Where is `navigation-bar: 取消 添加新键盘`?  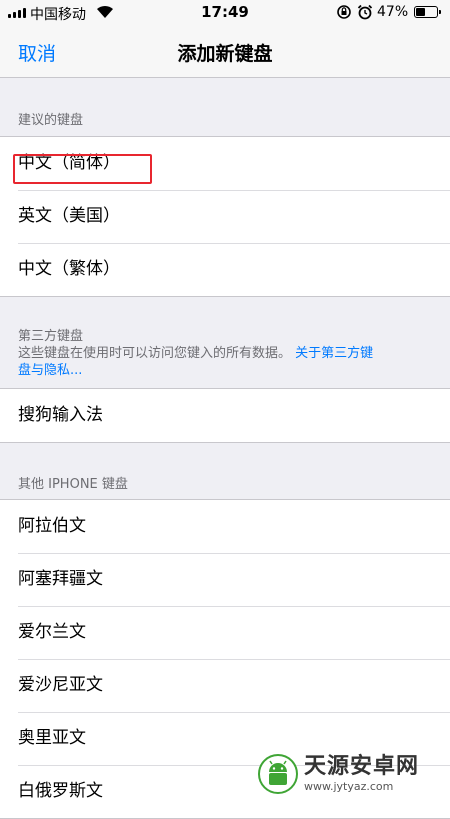 navigation-bar: 取消 添加新键盘 is located at coordinates (225, 52).